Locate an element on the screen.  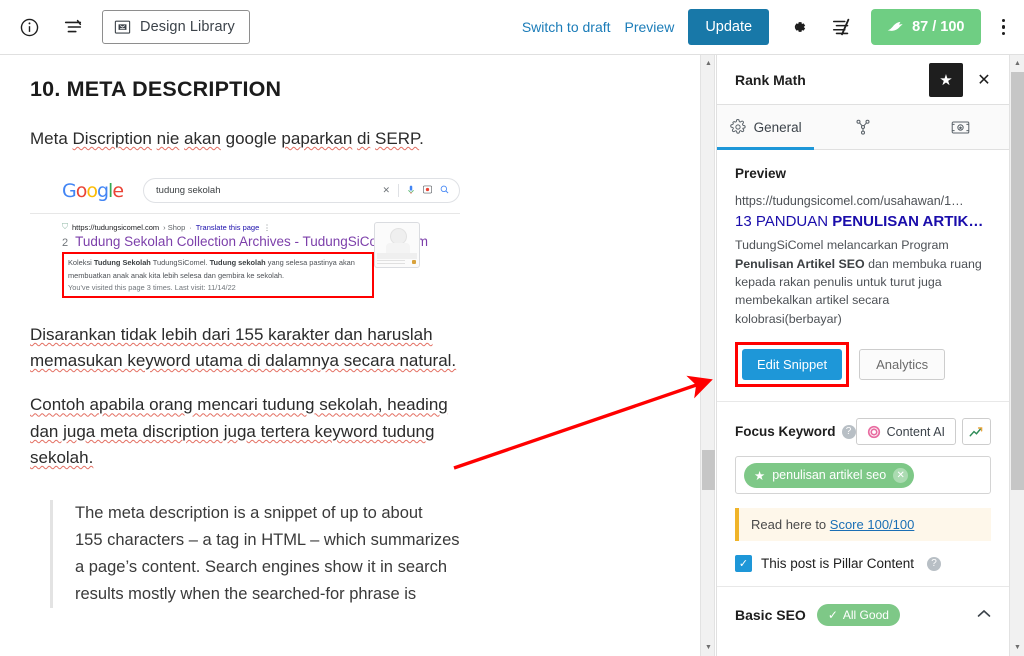
rank-math-header: Rank Math ★ ✕ is located at coordinates (863, 80).